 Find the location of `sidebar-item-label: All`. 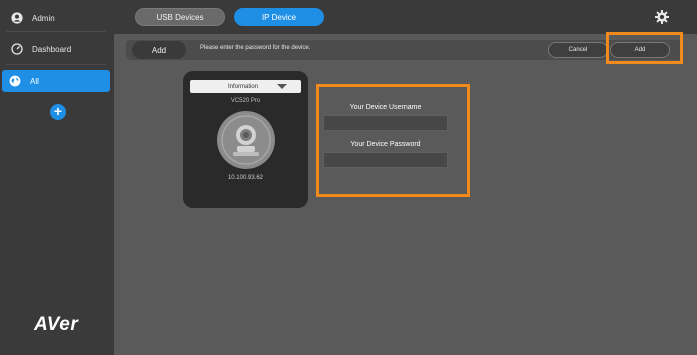

sidebar-item-label: All is located at coordinates (34, 81).